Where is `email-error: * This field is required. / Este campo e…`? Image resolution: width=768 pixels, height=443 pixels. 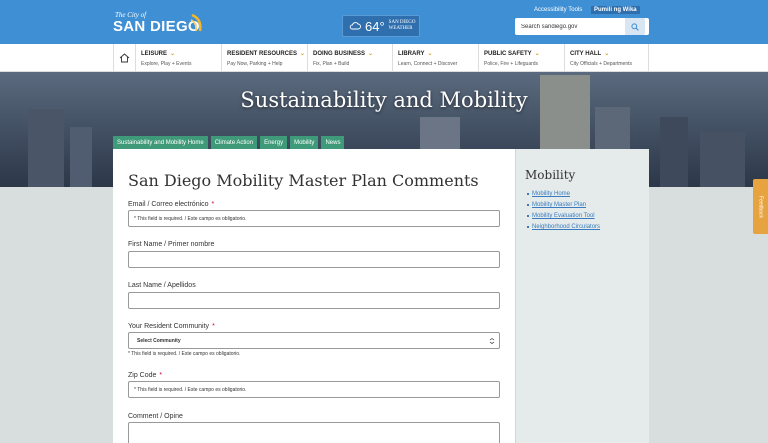
email-error: * This field is required. / Este campo e… is located at coordinates (190, 218).